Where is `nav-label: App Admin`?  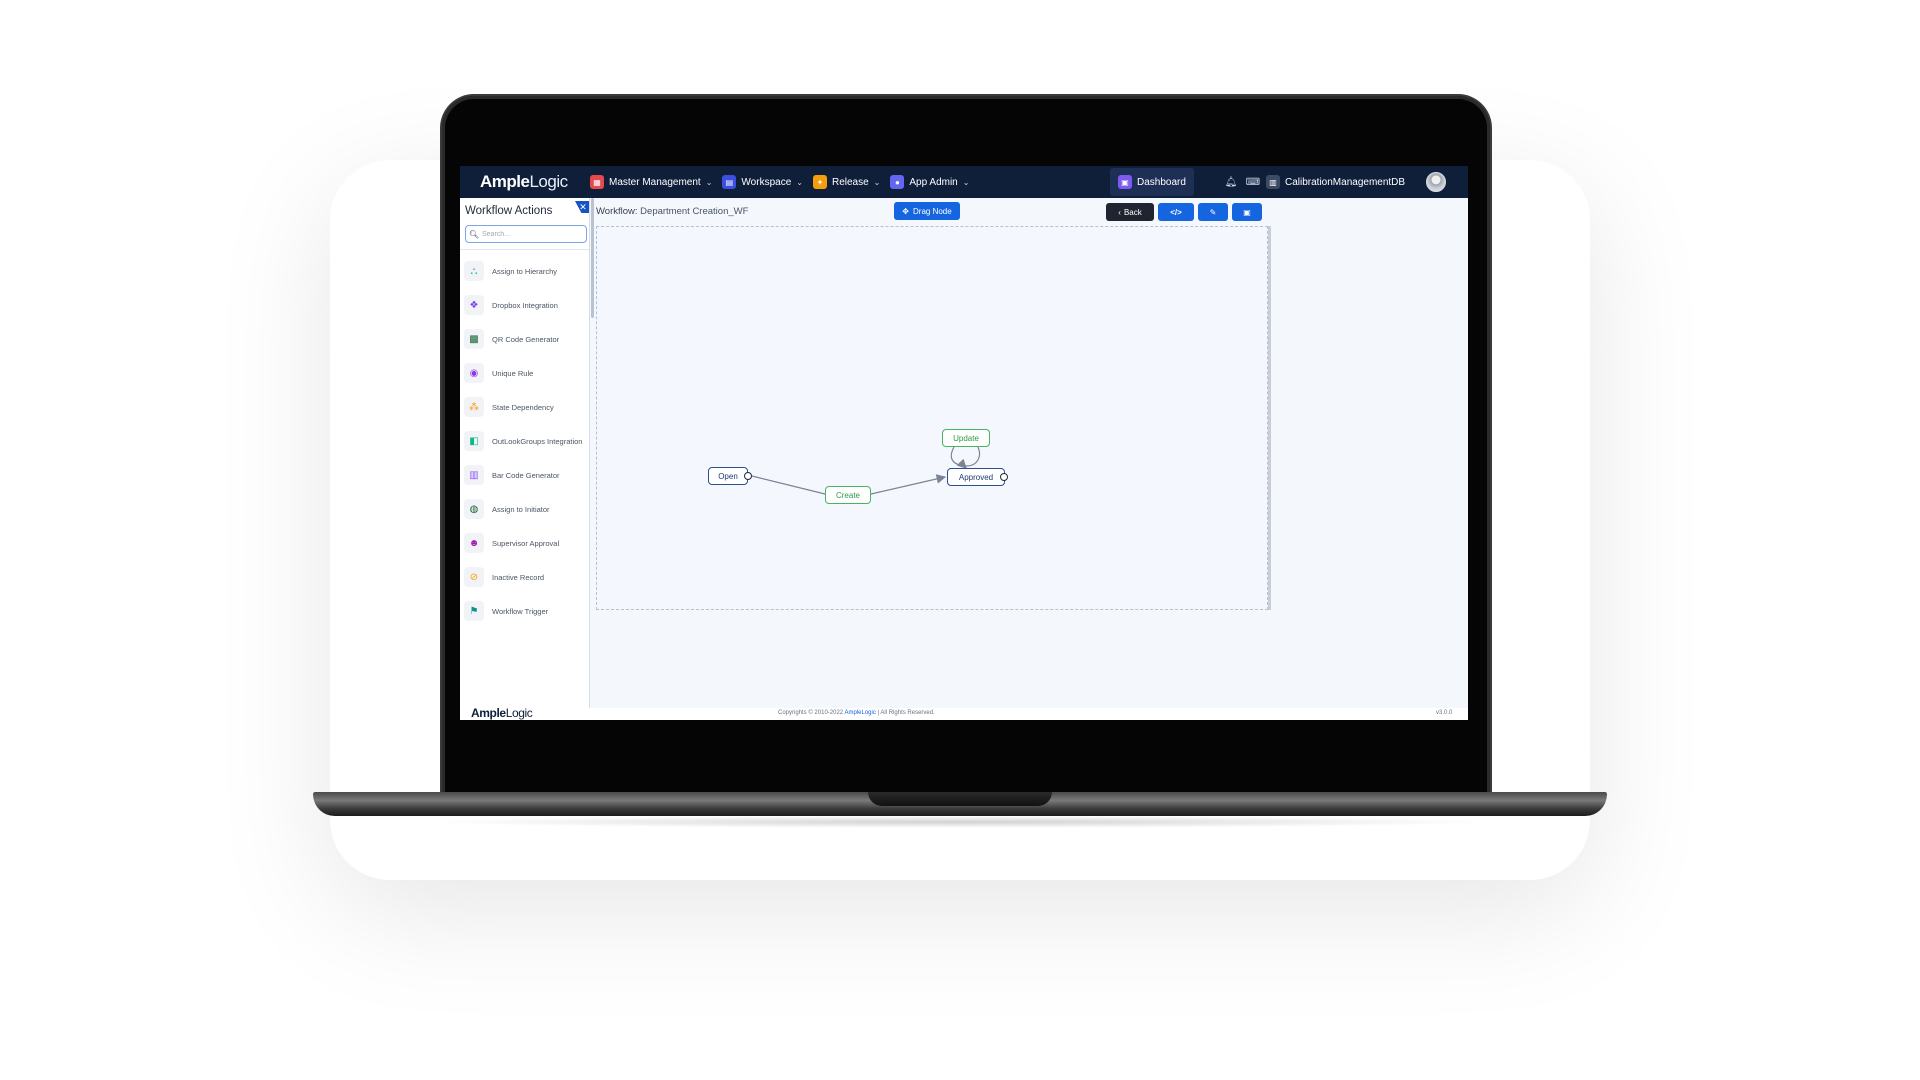 nav-label: App Admin is located at coordinates (933, 182).